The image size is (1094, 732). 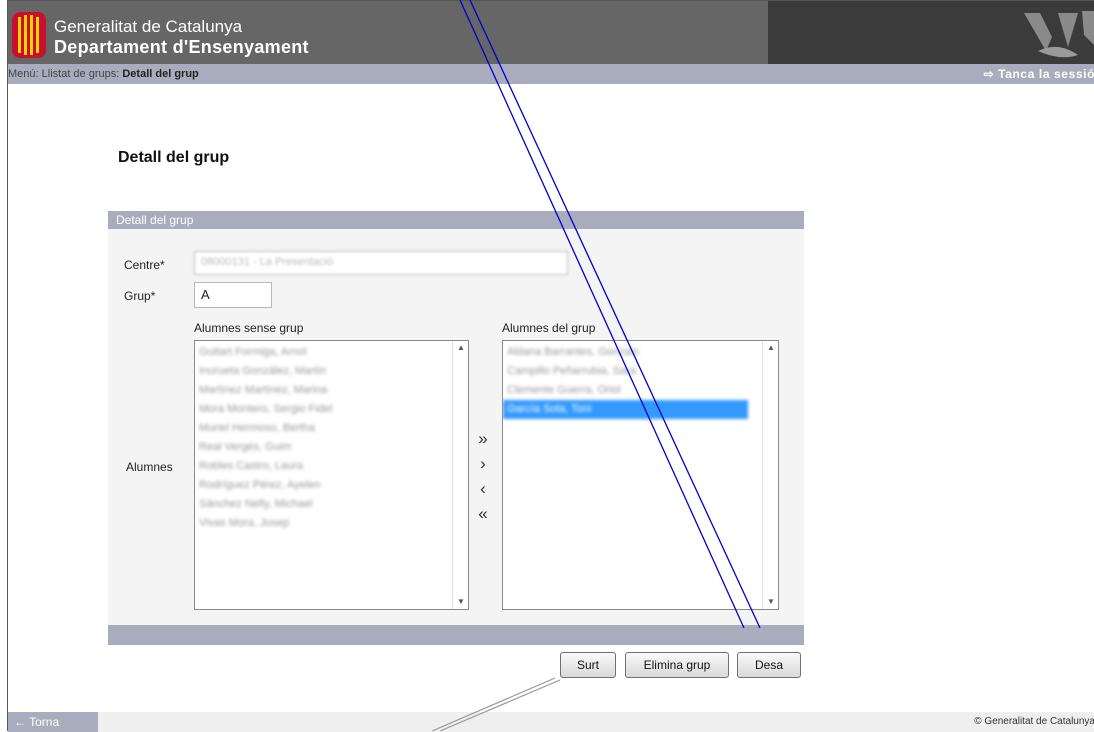 What do you see at coordinates (1046, 74) in the screenshot?
I see `logout-label: Tanca la sessió` at bounding box center [1046, 74].